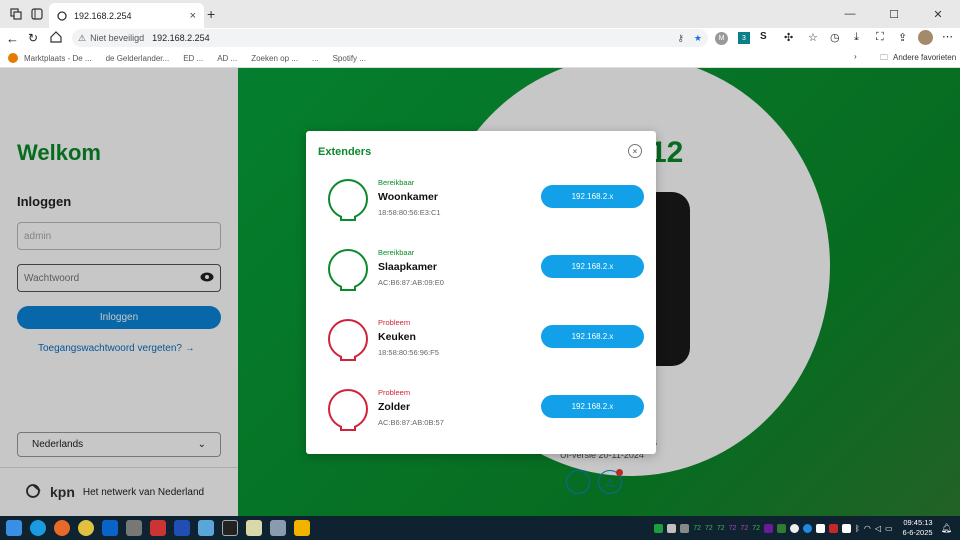  Describe the element at coordinates (850, 14) in the screenshot. I see `minimize-icon: —` at that location.